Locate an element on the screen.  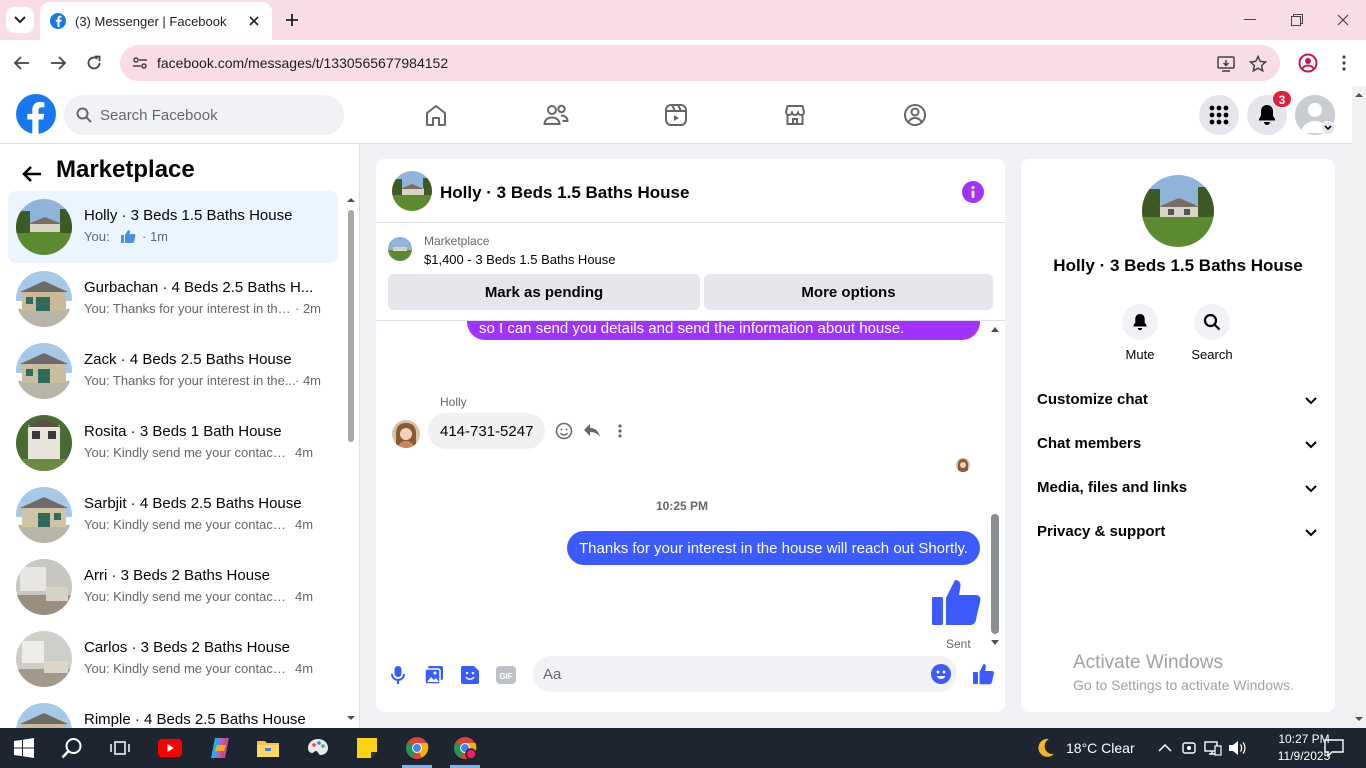
url-text: facebook.com/messages/t/1330565677984152 is located at coordinates (302, 63).